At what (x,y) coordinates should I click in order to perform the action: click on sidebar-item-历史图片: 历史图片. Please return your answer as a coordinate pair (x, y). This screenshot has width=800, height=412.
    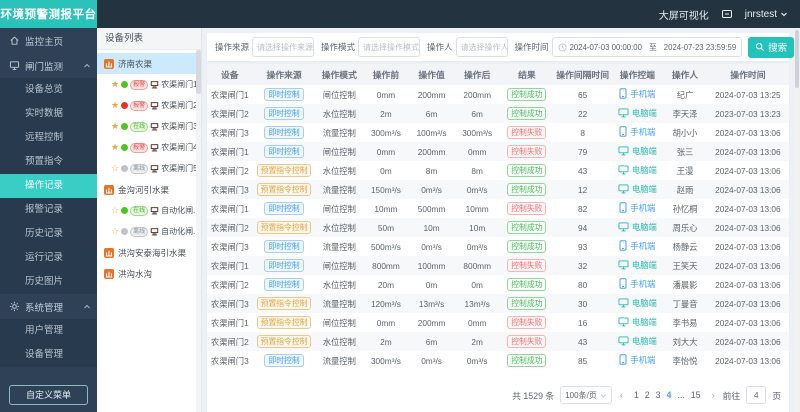
    Looking at the image, I should click on (48, 282).